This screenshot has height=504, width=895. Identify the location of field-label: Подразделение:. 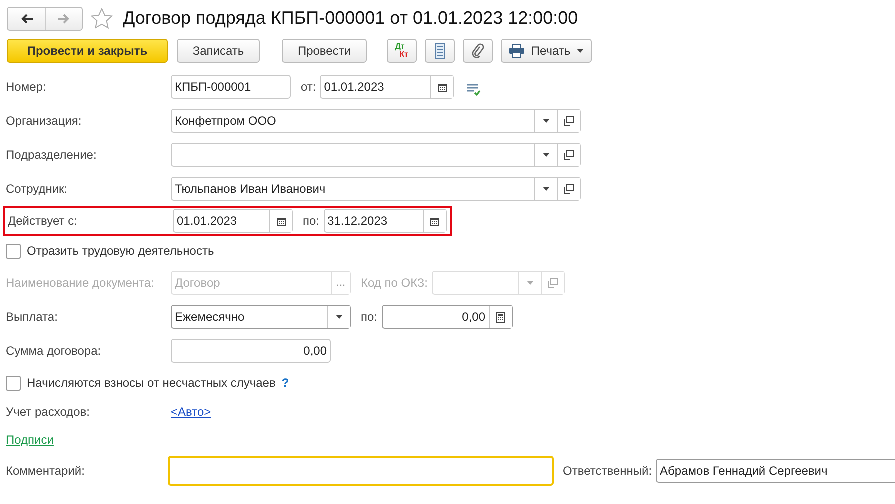
(52, 155).